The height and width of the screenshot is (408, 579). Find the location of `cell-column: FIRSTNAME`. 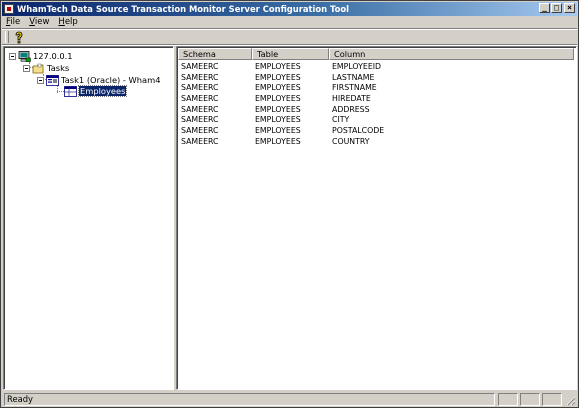

cell-column: FIRSTNAME is located at coordinates (354, 88).